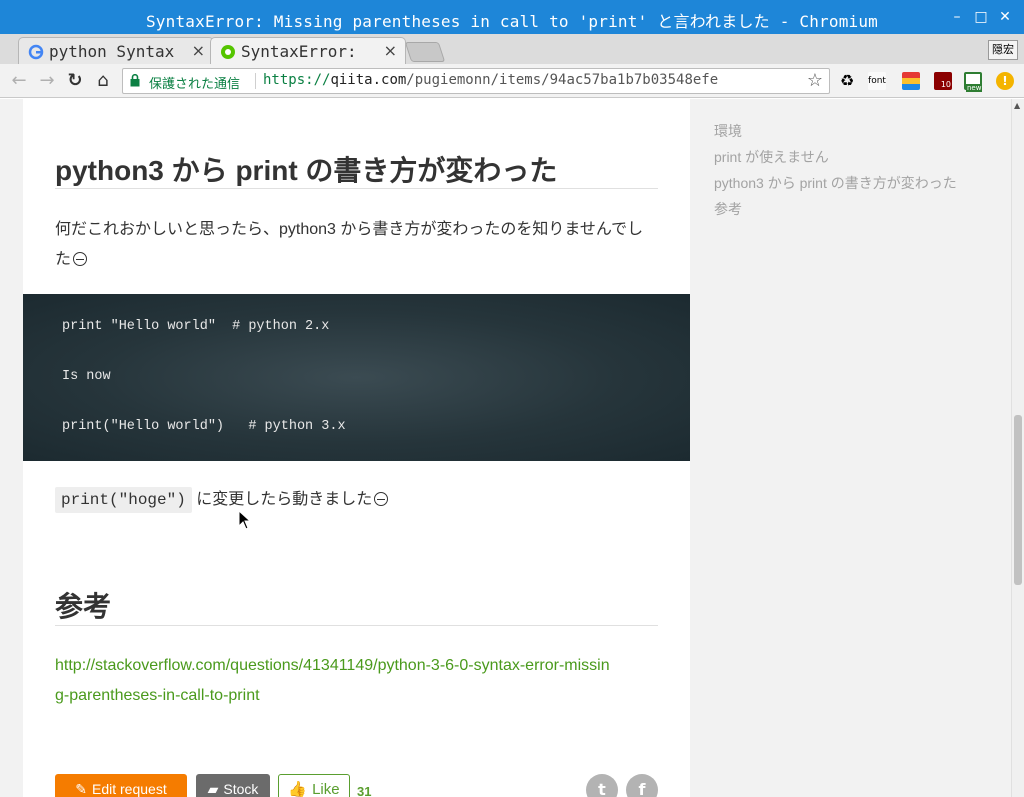  Describe the element at coordinates (299, 51) in the screenshot. I see `tab-label: SyntaxError:` at that location.